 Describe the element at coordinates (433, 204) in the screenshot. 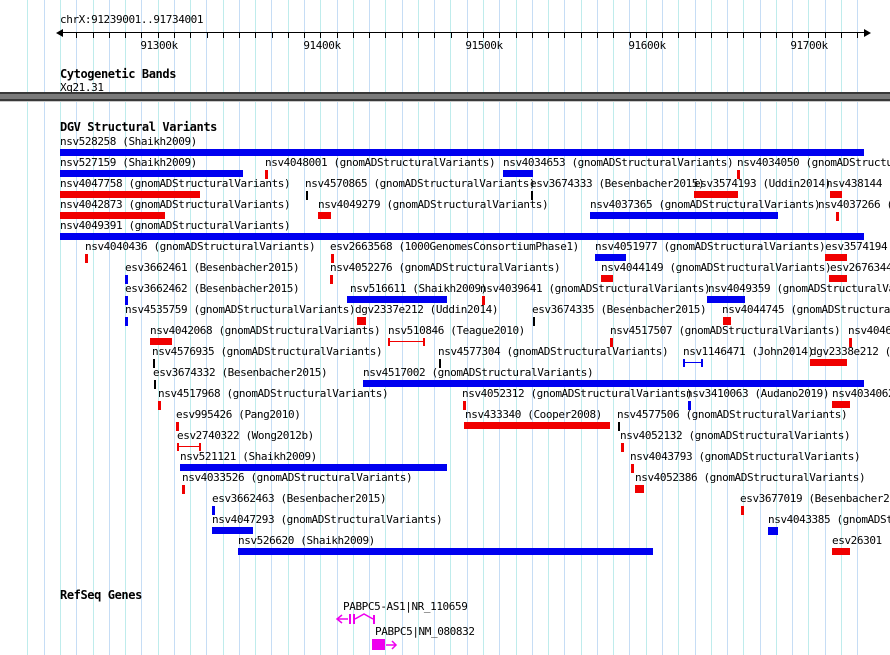

I see `variant-label: nsv4049279 (gnomADStructuralVariants)` at that location.